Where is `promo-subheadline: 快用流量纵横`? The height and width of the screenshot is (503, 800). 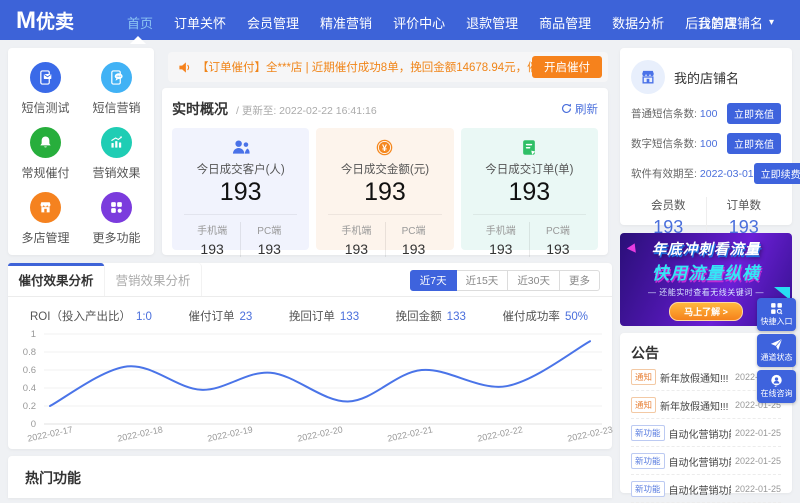 promo-subheadline: 快用流量纵横 is located at coordinates (706, 273).